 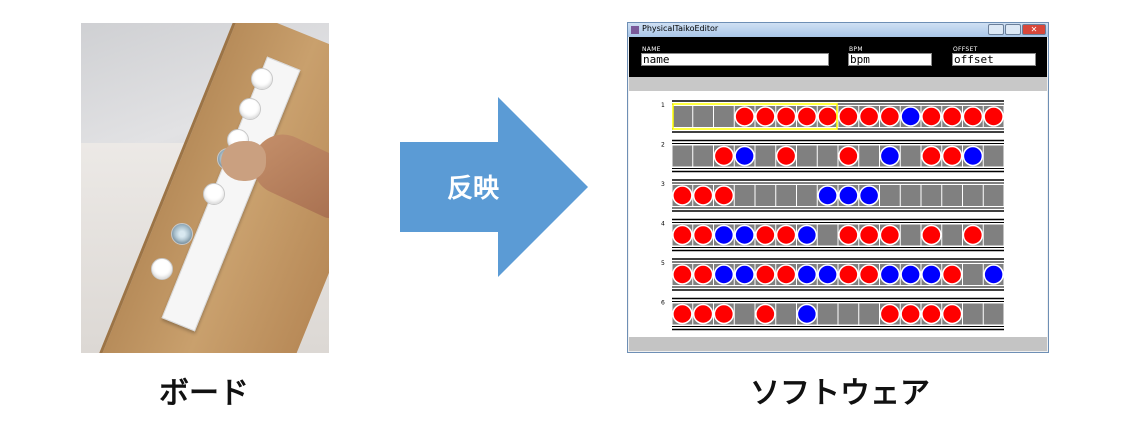 I want to click on measure-number: 3, so click(x=663, y=184).